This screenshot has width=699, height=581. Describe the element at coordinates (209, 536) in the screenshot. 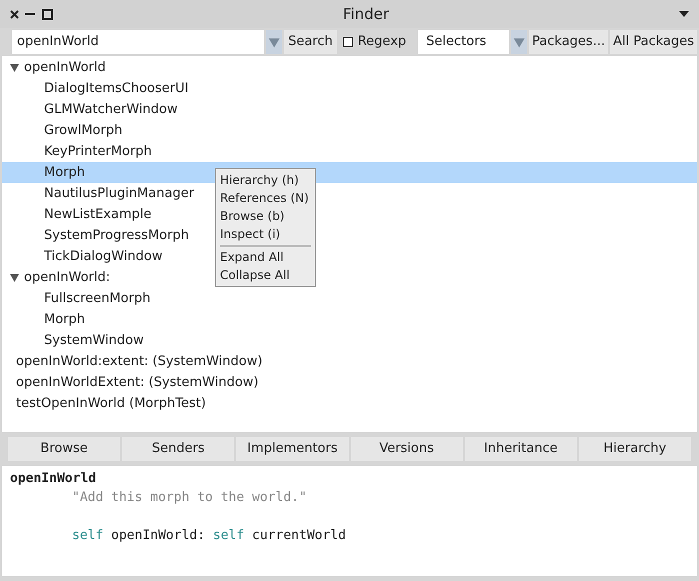

I see `code-line: self openInWorld: self currentWorld` at that location.